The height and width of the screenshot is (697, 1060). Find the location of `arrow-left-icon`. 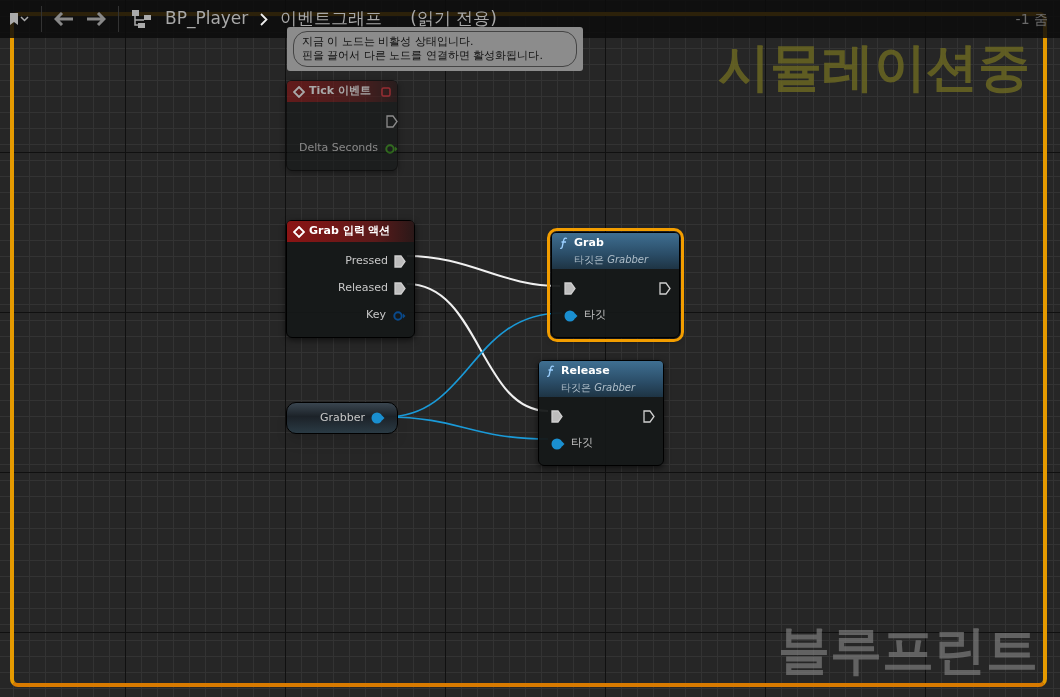

arrow-left-icon is located at coordinates (64, 19).